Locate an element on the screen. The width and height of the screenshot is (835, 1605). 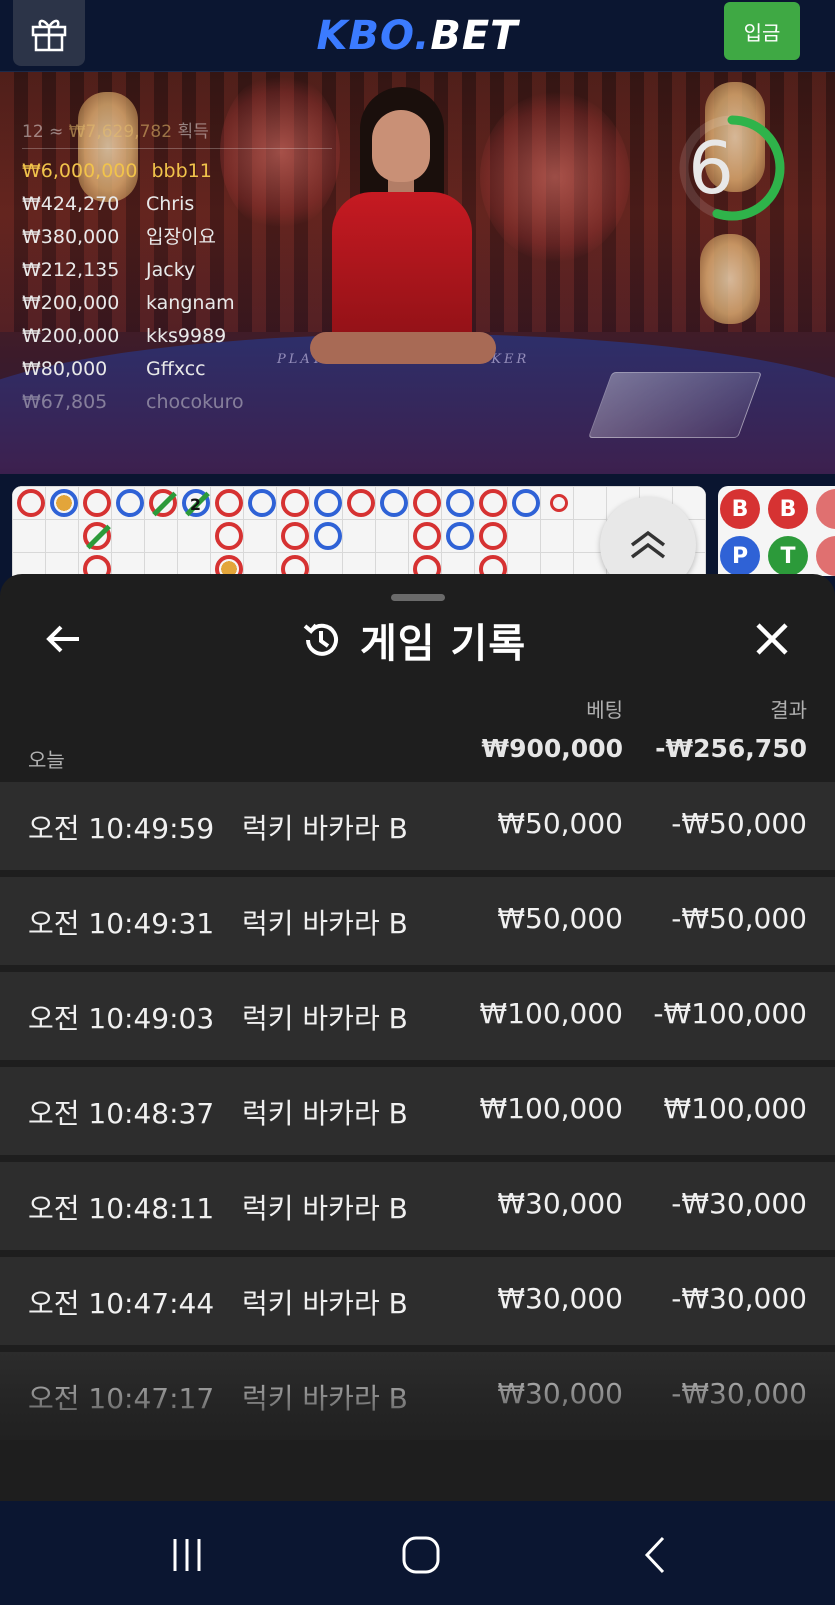
gift-button is located at coordinates (49, 33).